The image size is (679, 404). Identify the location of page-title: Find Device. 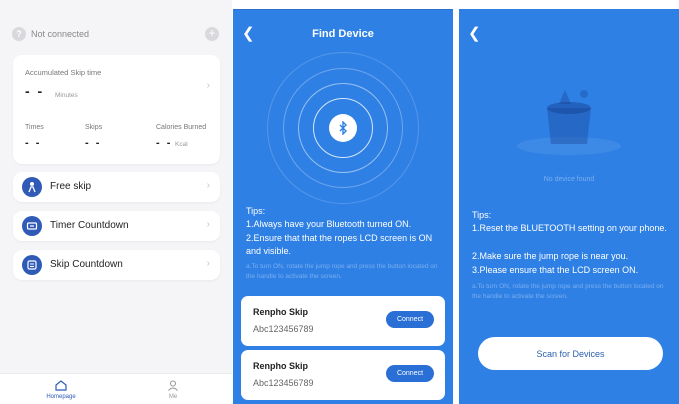
(343, 34).